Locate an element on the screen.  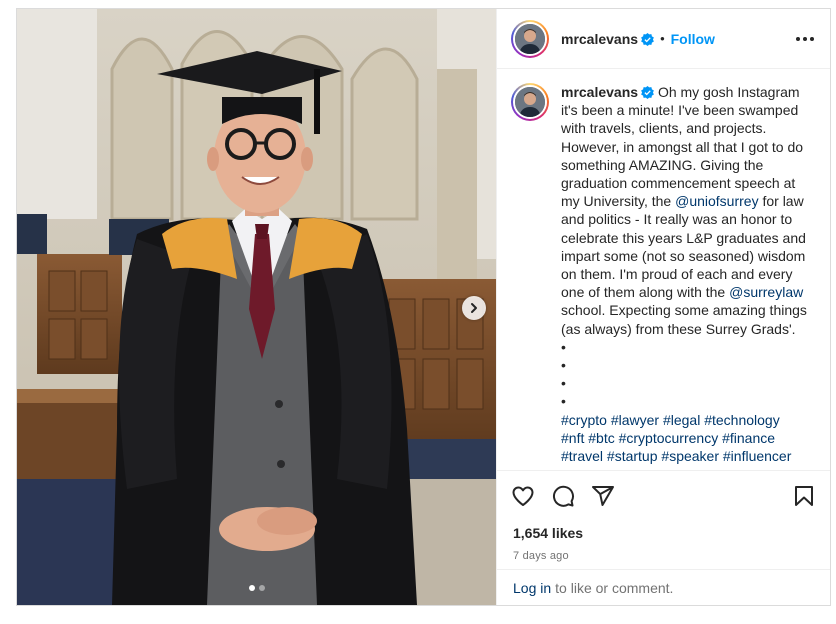
hashtag-line: #crypto #lawyer #legal #technology is located at coordinates (688, 420).